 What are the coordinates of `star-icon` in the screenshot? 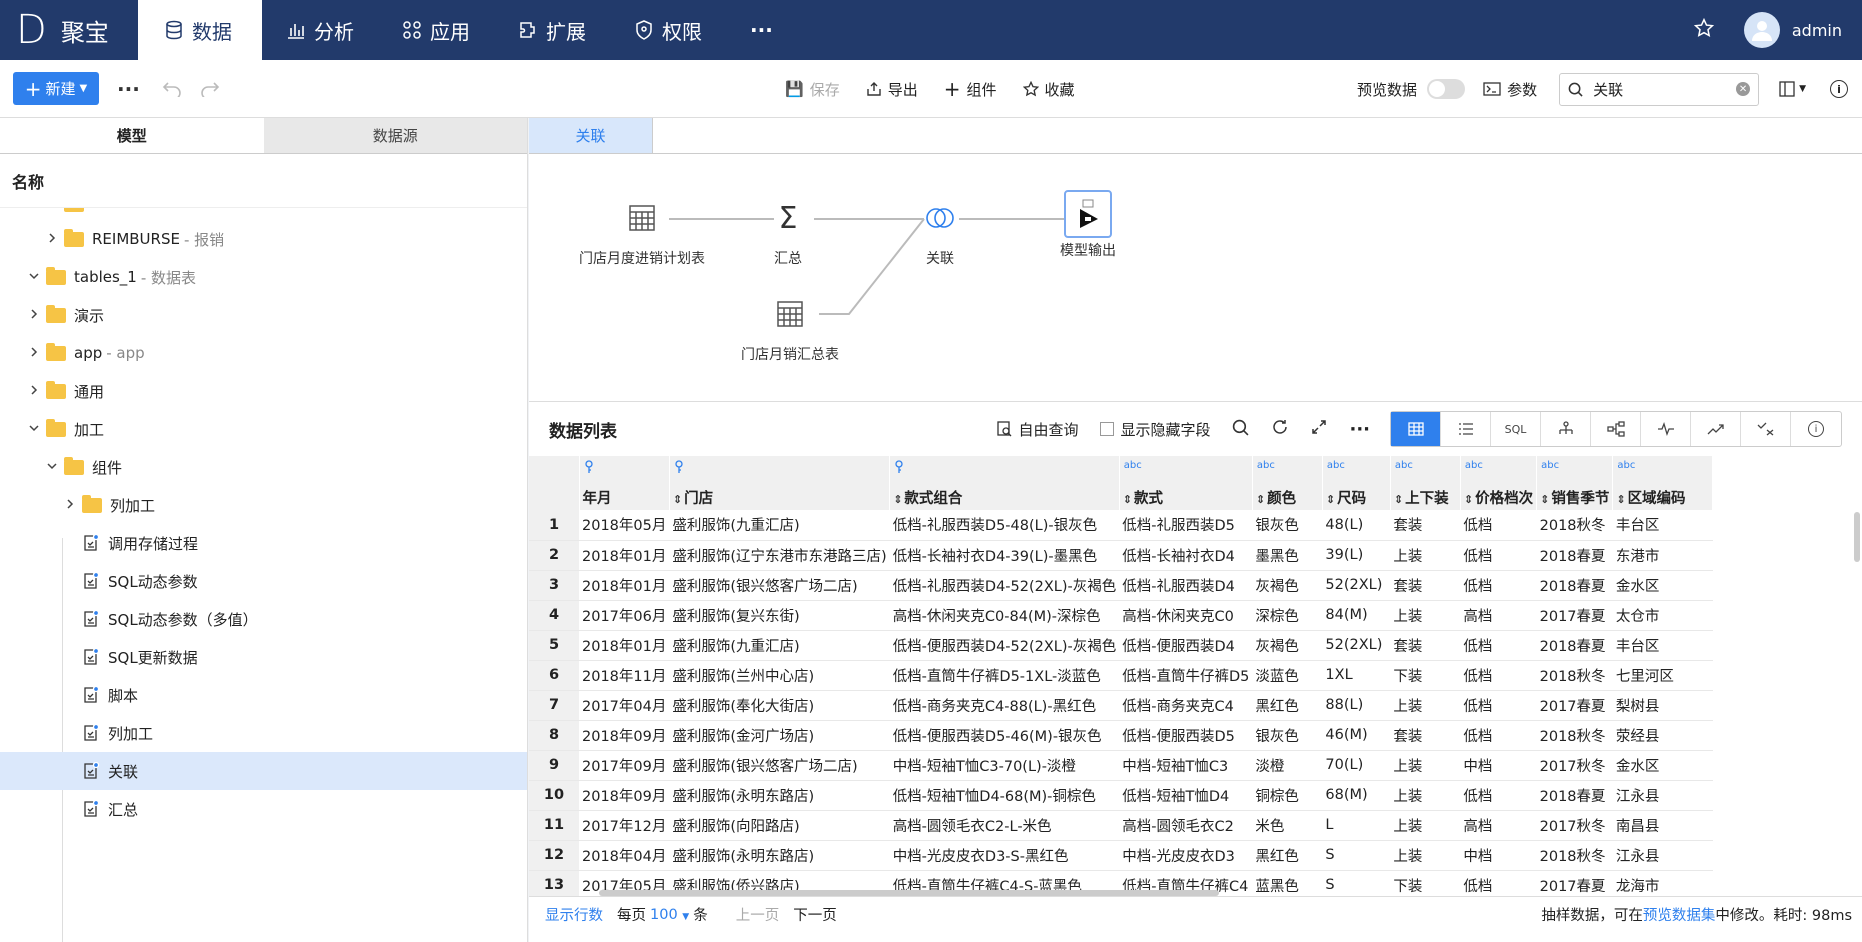 It's located at (1703, 29).